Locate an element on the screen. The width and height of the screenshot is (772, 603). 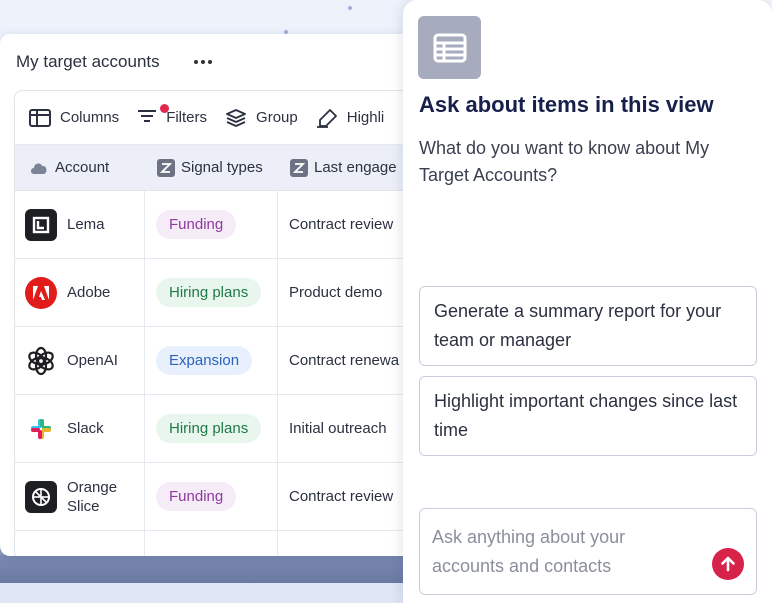
card-header: My target accounts is located at coordinates (210, 62).